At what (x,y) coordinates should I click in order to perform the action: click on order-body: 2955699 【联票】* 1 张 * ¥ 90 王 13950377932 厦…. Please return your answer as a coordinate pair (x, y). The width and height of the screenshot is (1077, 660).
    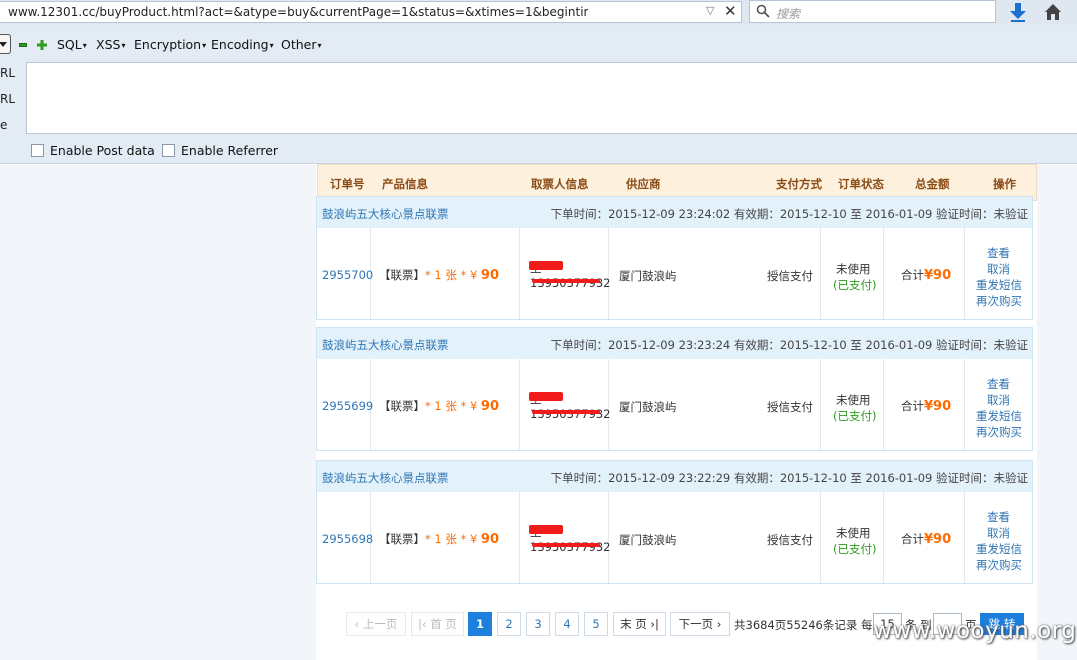
    Looking at the image, I should click on (674, 404).